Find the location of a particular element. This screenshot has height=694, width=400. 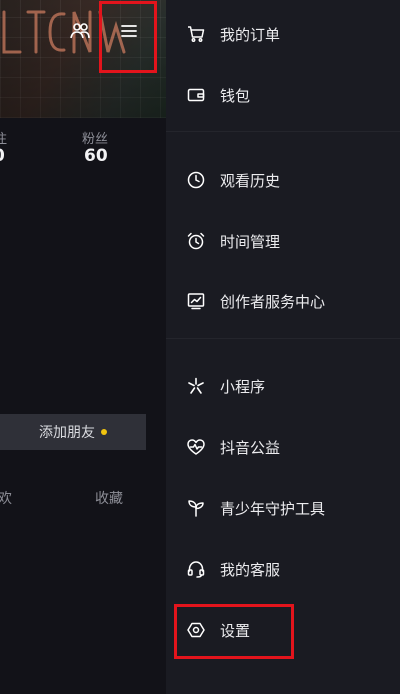

headset-icon is located at coordinates (196, 569).